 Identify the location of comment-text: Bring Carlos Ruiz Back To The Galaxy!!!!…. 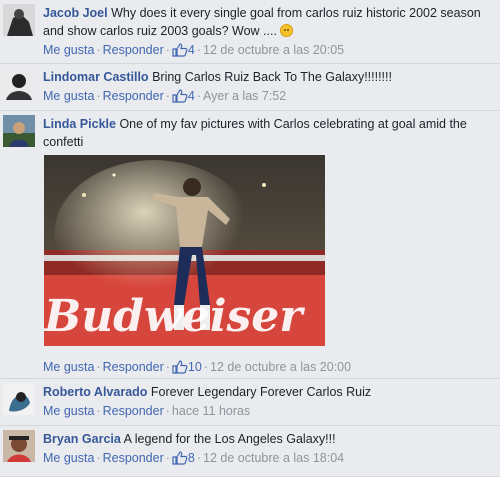
(272, 77).